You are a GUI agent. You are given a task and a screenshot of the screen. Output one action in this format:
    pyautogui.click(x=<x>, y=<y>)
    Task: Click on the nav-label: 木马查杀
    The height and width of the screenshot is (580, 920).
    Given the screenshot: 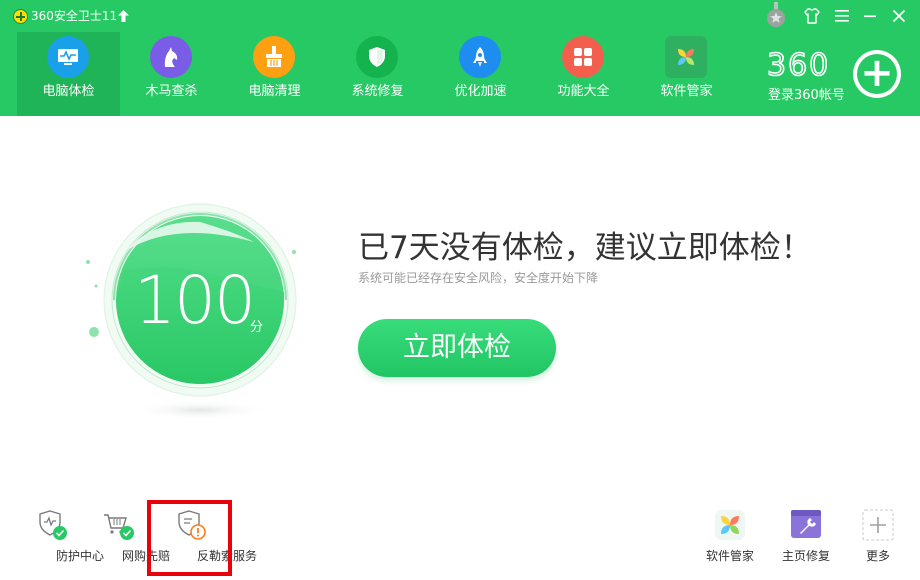 What is the action you would take?
    pyautogui.click(x=171, y=91)
    